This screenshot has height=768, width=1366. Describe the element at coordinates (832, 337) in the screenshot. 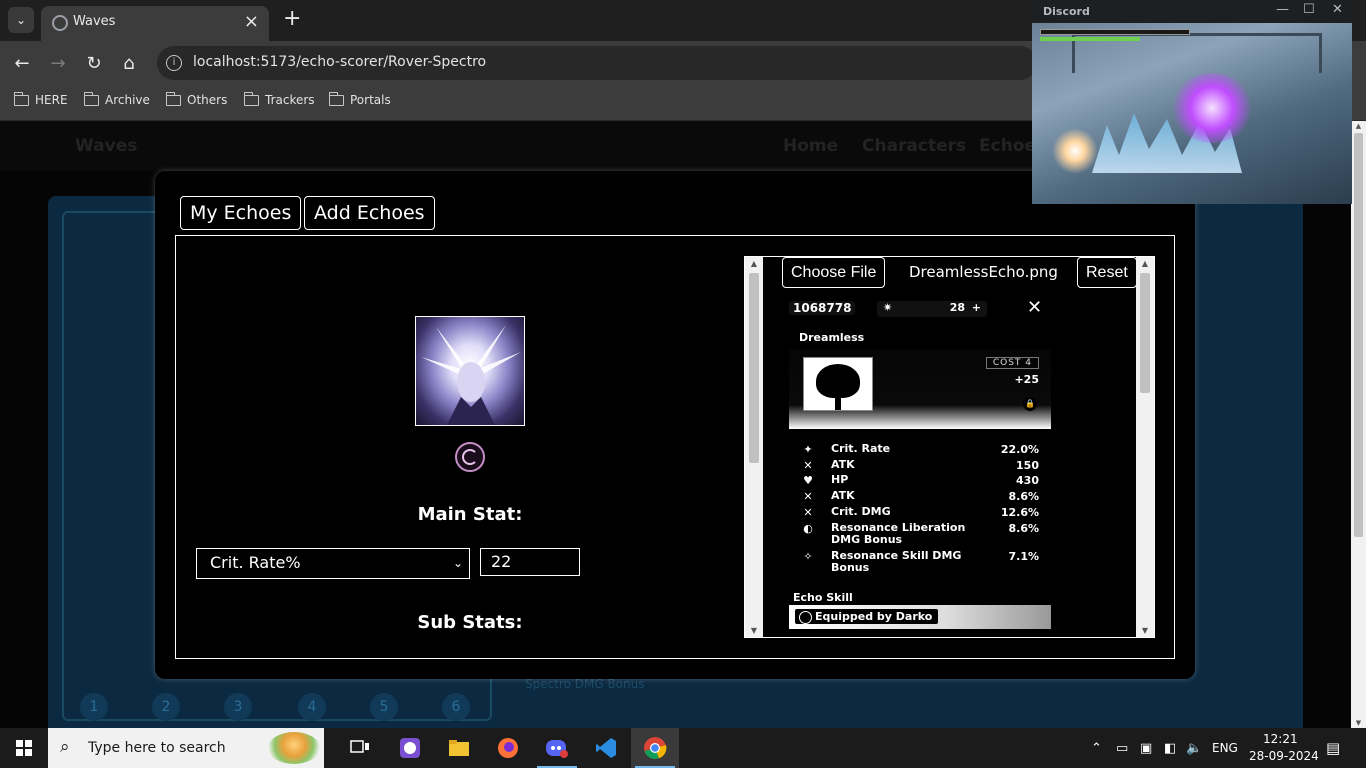

I see `echo-name: Dreamless` at that location.